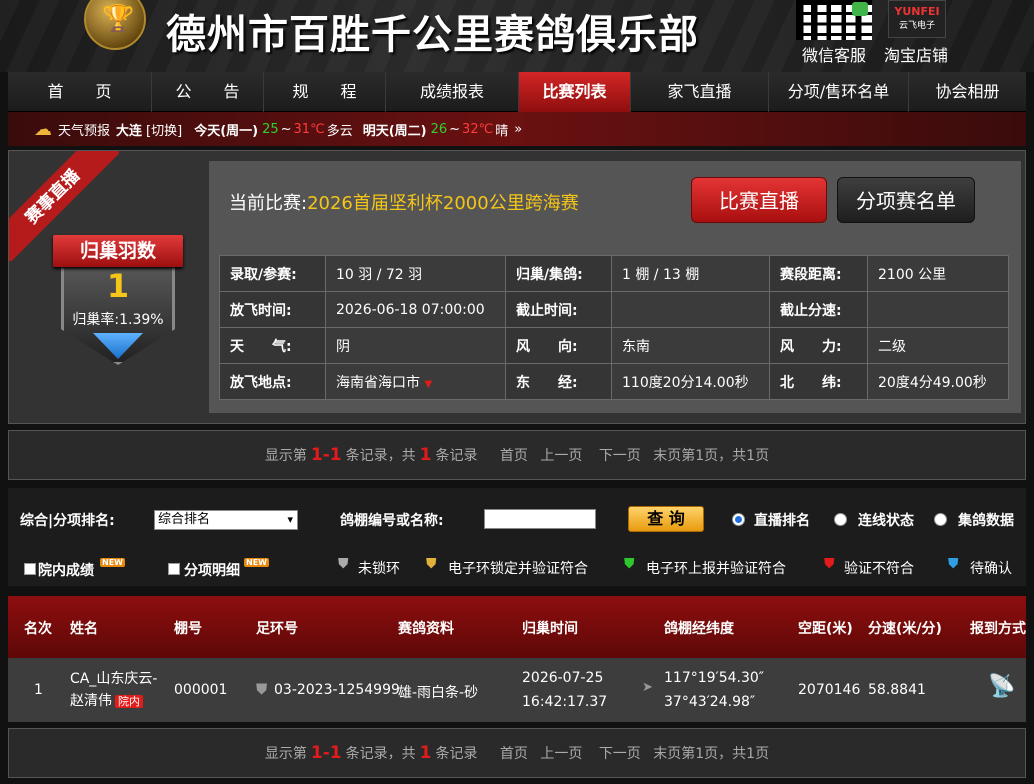 The image size is (1034, 784). What do you see at coordinates (212, 571) in the screenshot?
I see `checkbox-detail-label: 分项明细` at bounding box center [212, 571].